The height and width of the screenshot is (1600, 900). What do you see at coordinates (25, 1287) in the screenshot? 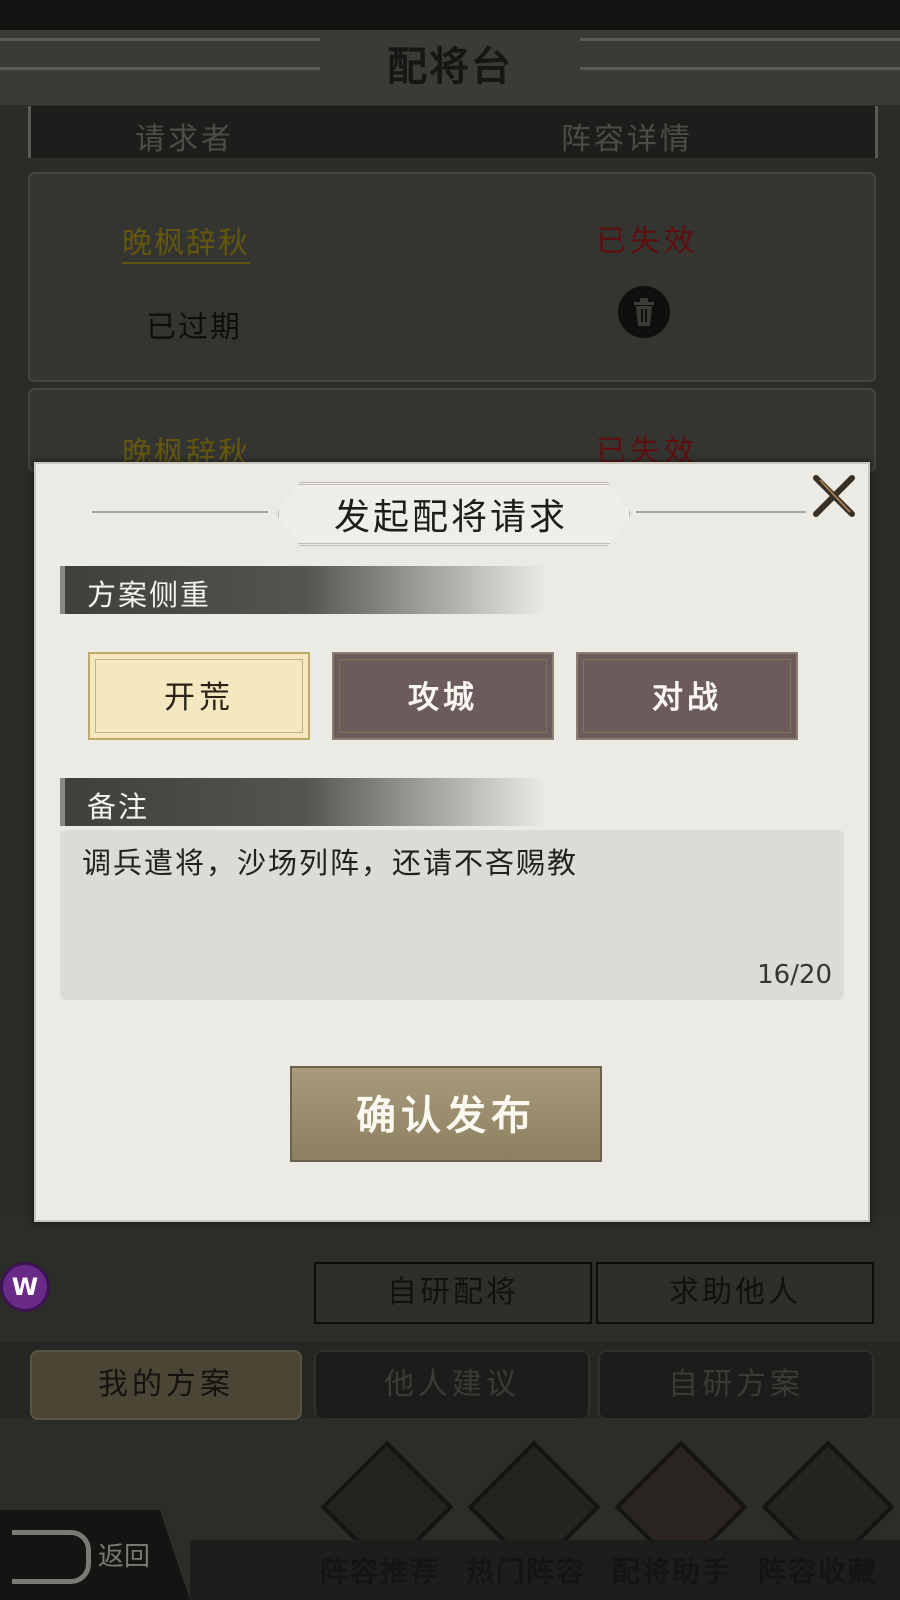
I see `floating-w-badge: W` at bounding box center [25, 1287].